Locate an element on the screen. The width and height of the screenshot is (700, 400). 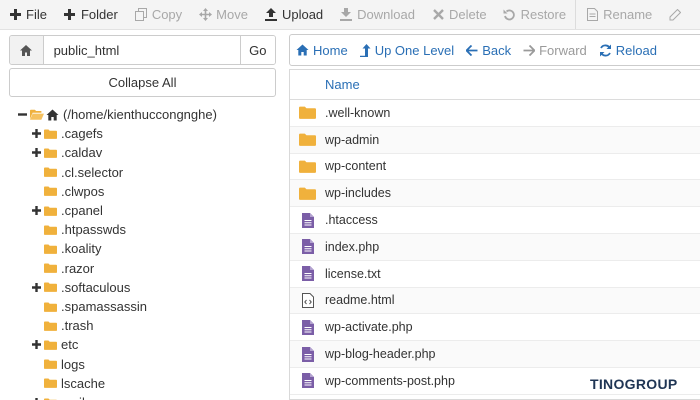
toolbar-separator is located at coordinates (576, 14).